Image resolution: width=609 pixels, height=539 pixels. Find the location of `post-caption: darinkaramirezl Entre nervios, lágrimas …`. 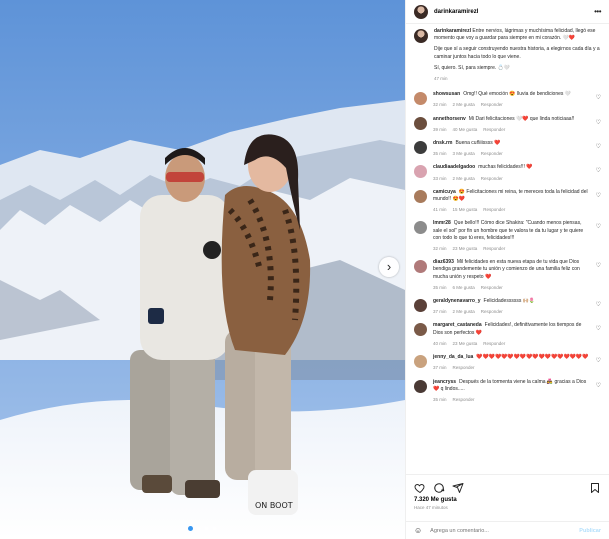

post-caption: darinkaramirezl Entre nervios, lágrimas … is located at coordinates (508, 55).